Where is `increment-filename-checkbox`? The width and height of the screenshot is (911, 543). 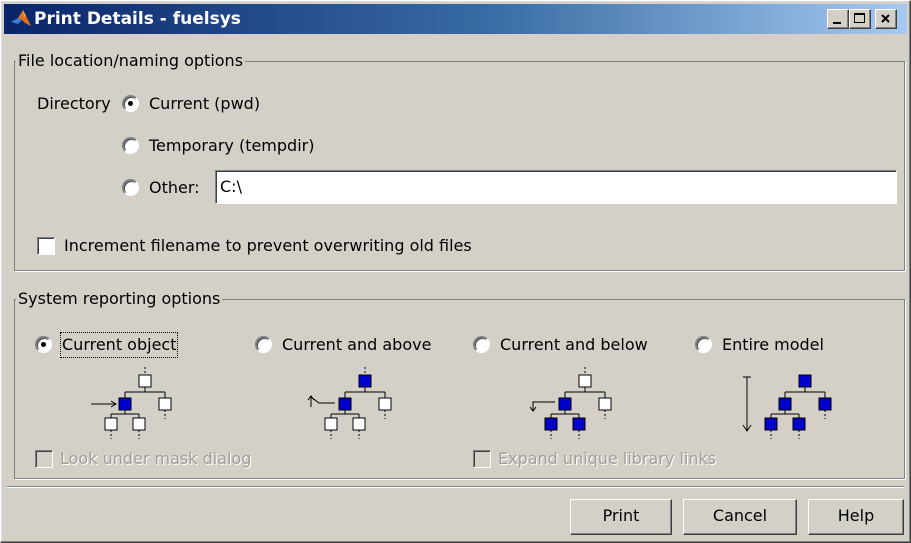 increment-filename-checkbox is located at coordinates (46, 246).